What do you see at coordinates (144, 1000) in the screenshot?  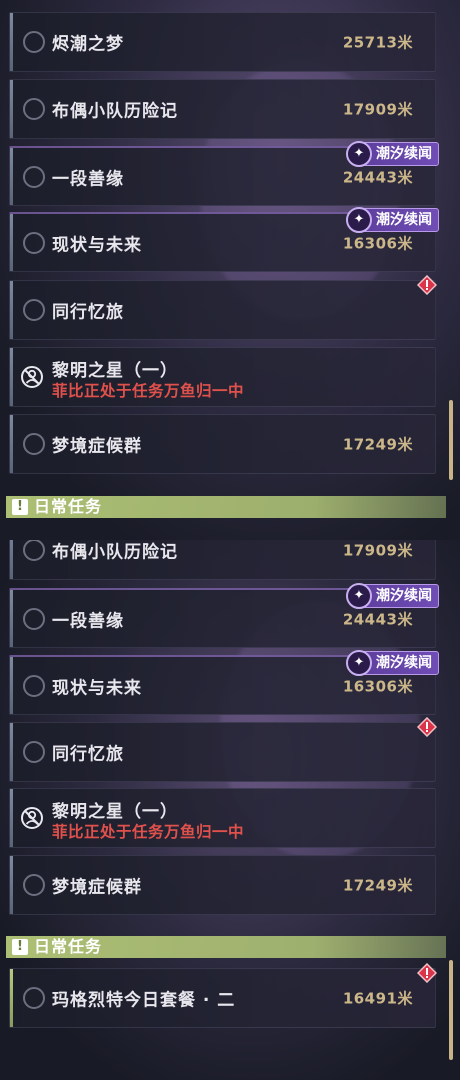 I see `quest-title: 玛格烈特今日套餐 · 二` at bounding box center [144, 1000].